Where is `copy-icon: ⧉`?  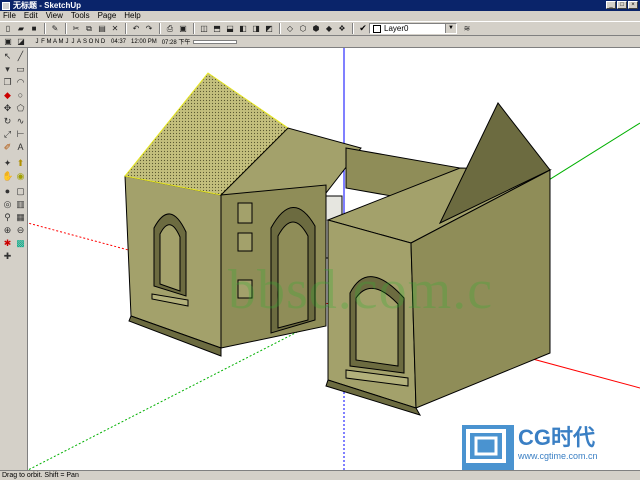 copy-icon: ⧉ is located at coordinates (89, 28).